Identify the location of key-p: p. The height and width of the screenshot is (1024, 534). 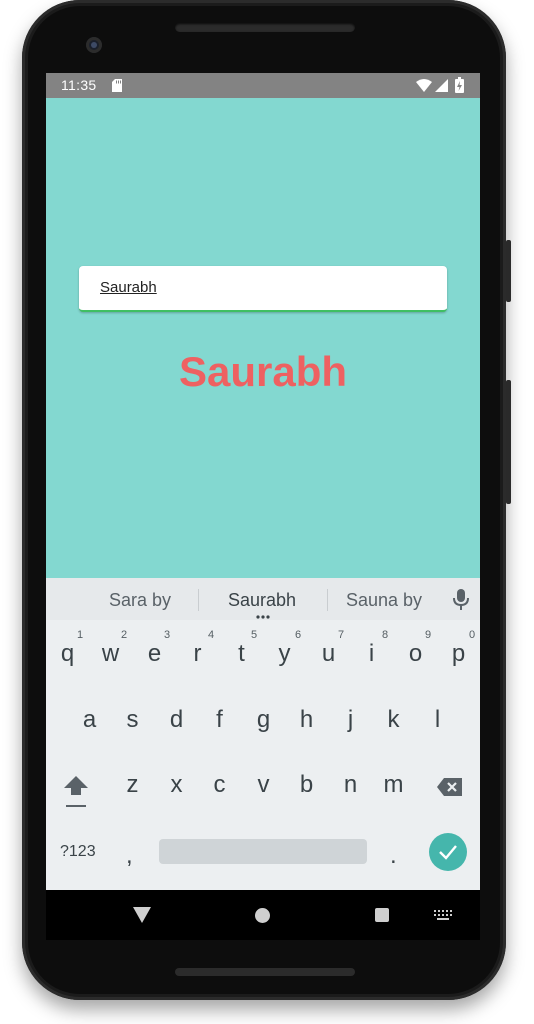
(458, 654).